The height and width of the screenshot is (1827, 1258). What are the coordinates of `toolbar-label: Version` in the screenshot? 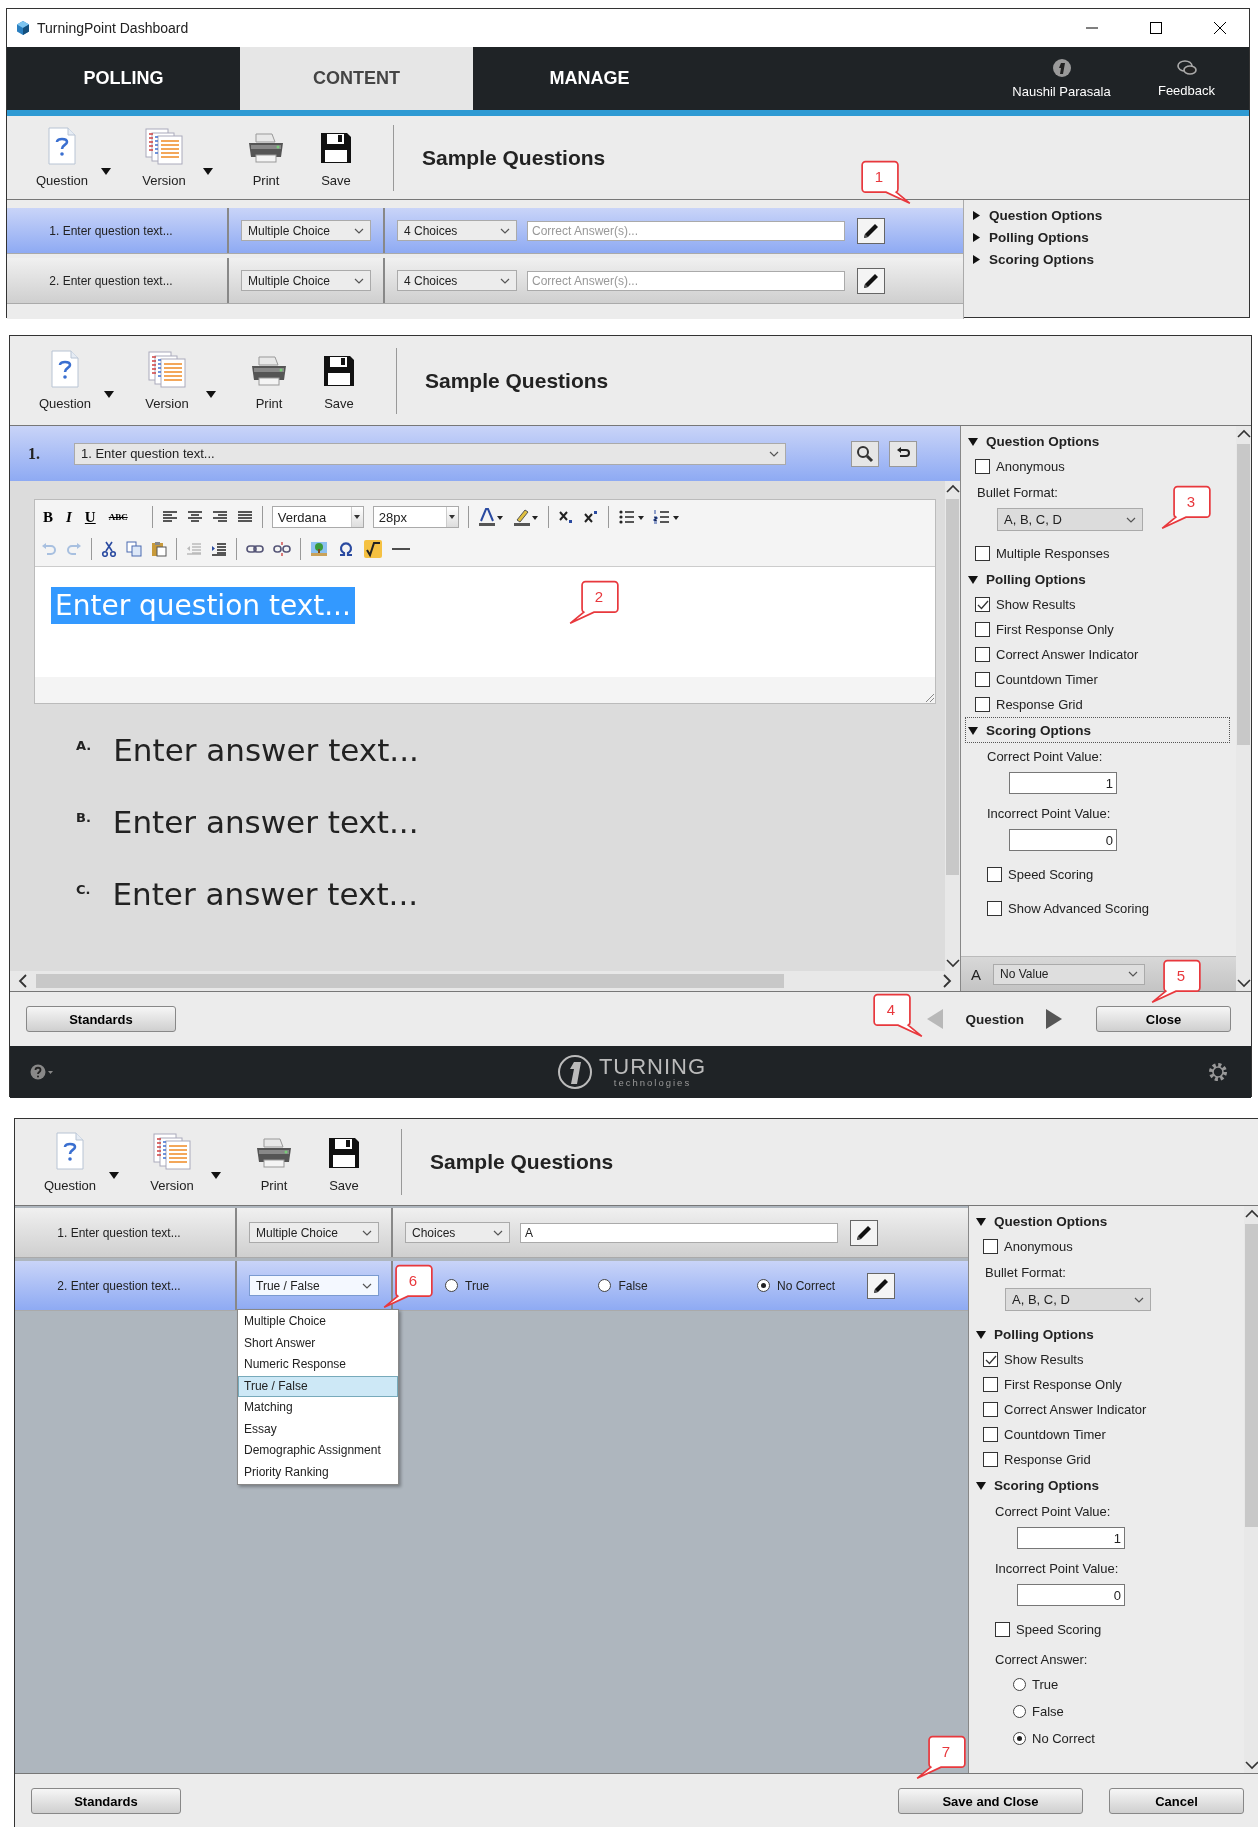 It's located at (167, 403).